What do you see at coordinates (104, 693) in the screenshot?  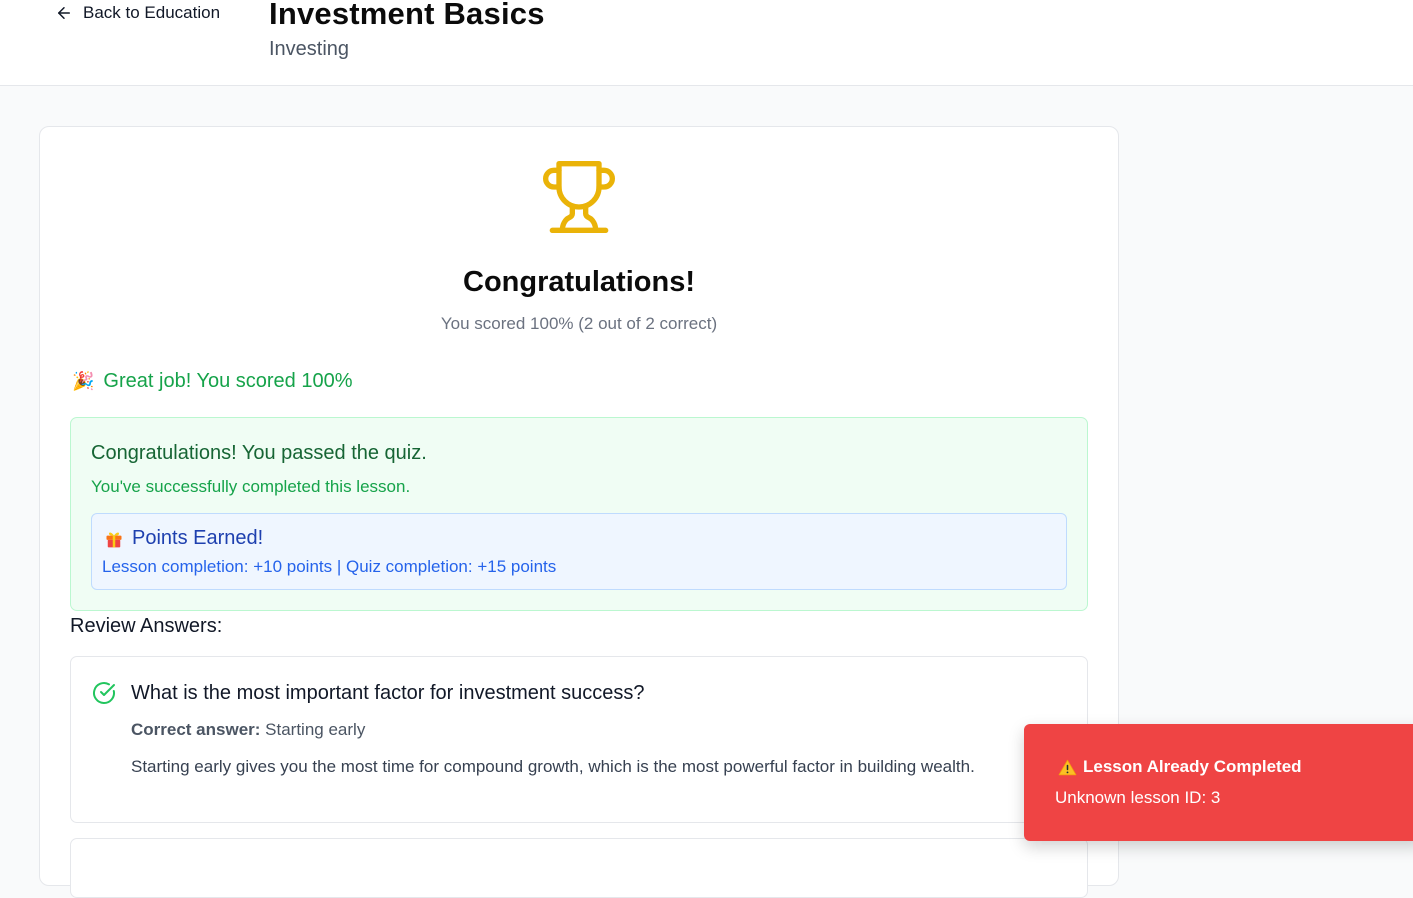 I see `check-circle-icon` at bounding box center [104, 693].